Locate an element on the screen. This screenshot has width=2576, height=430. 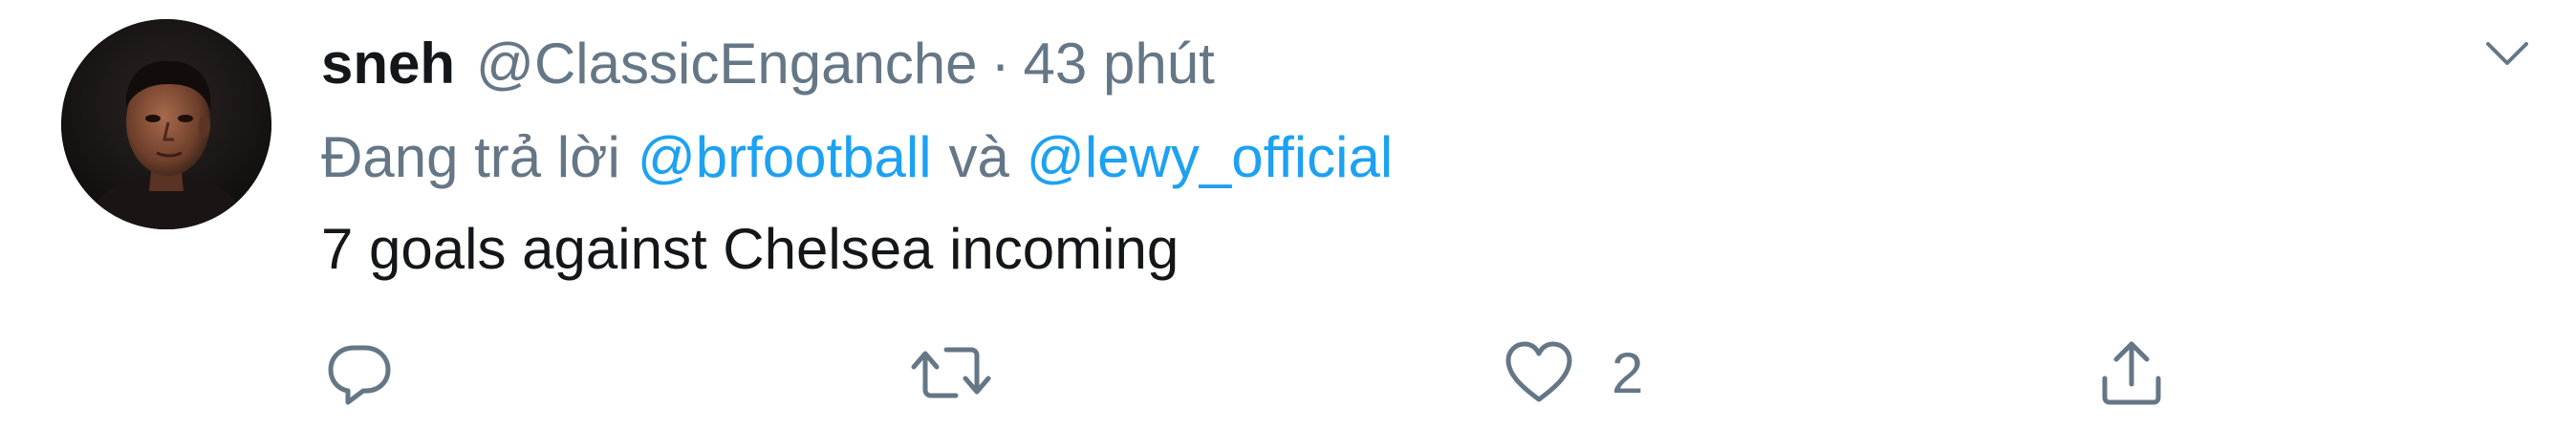
heart-icon is located at coordinates (1538, 372).